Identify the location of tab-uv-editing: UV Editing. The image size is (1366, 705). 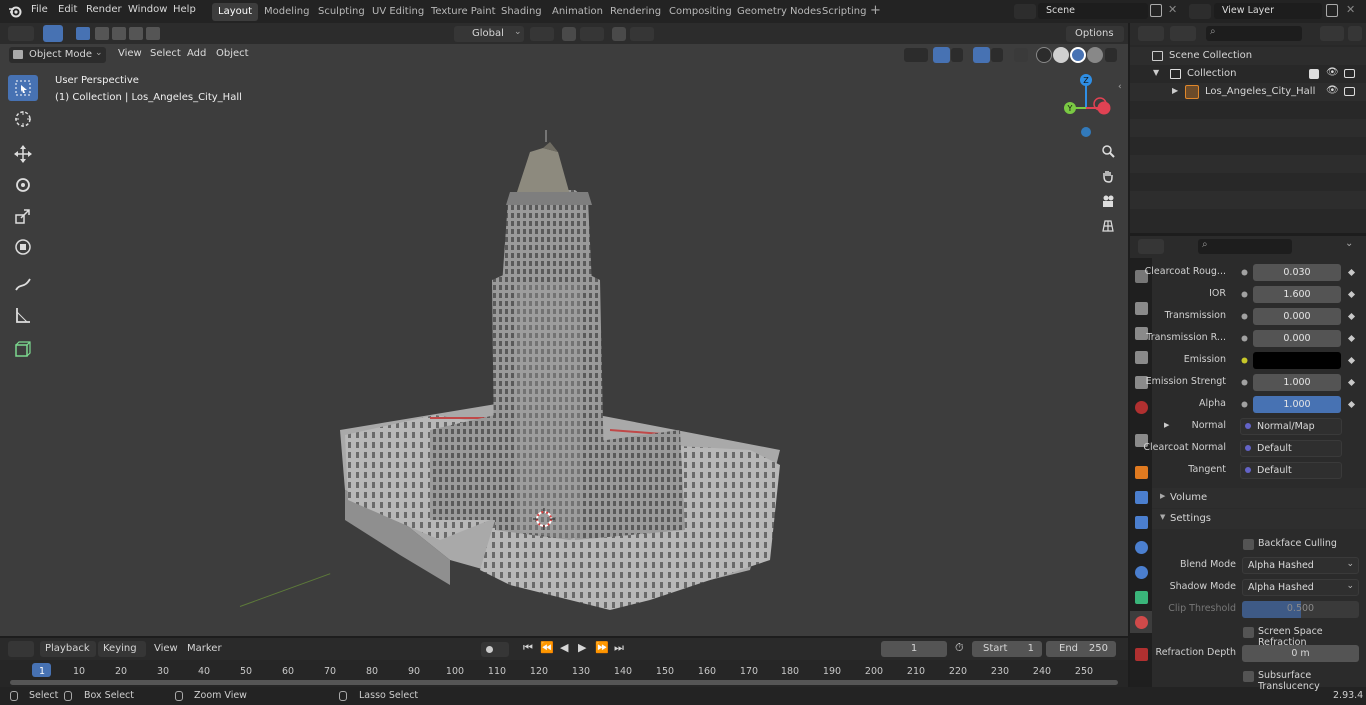
(398, 12).